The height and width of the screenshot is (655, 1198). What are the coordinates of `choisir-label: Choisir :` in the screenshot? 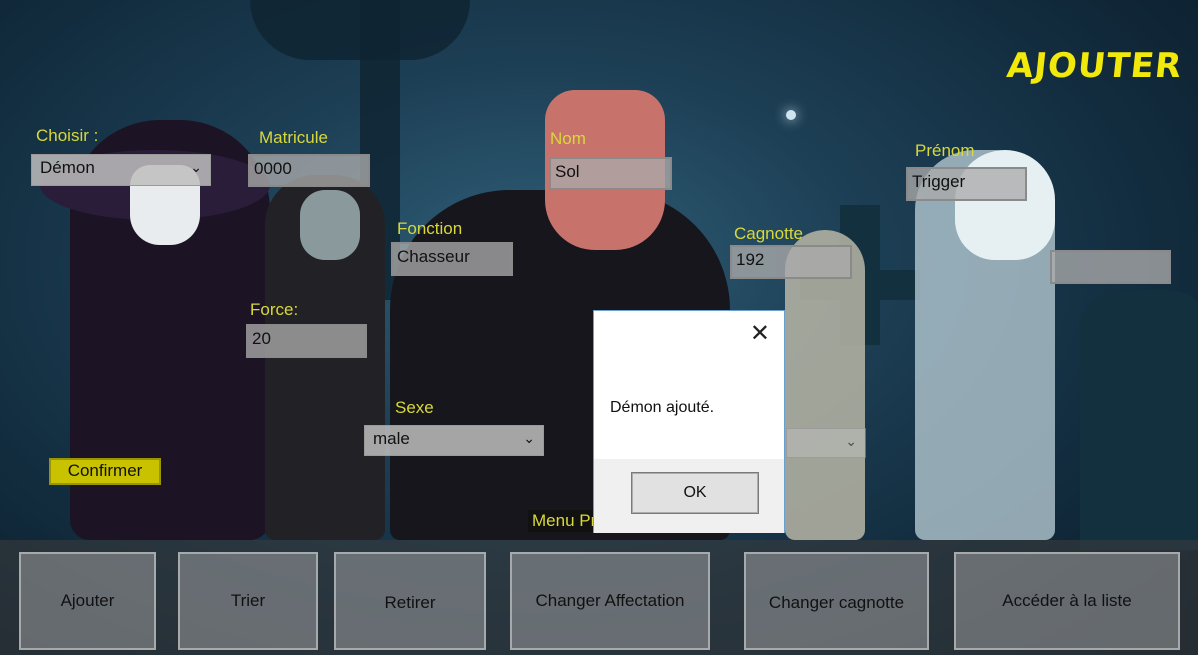 It's located at (67, 135).